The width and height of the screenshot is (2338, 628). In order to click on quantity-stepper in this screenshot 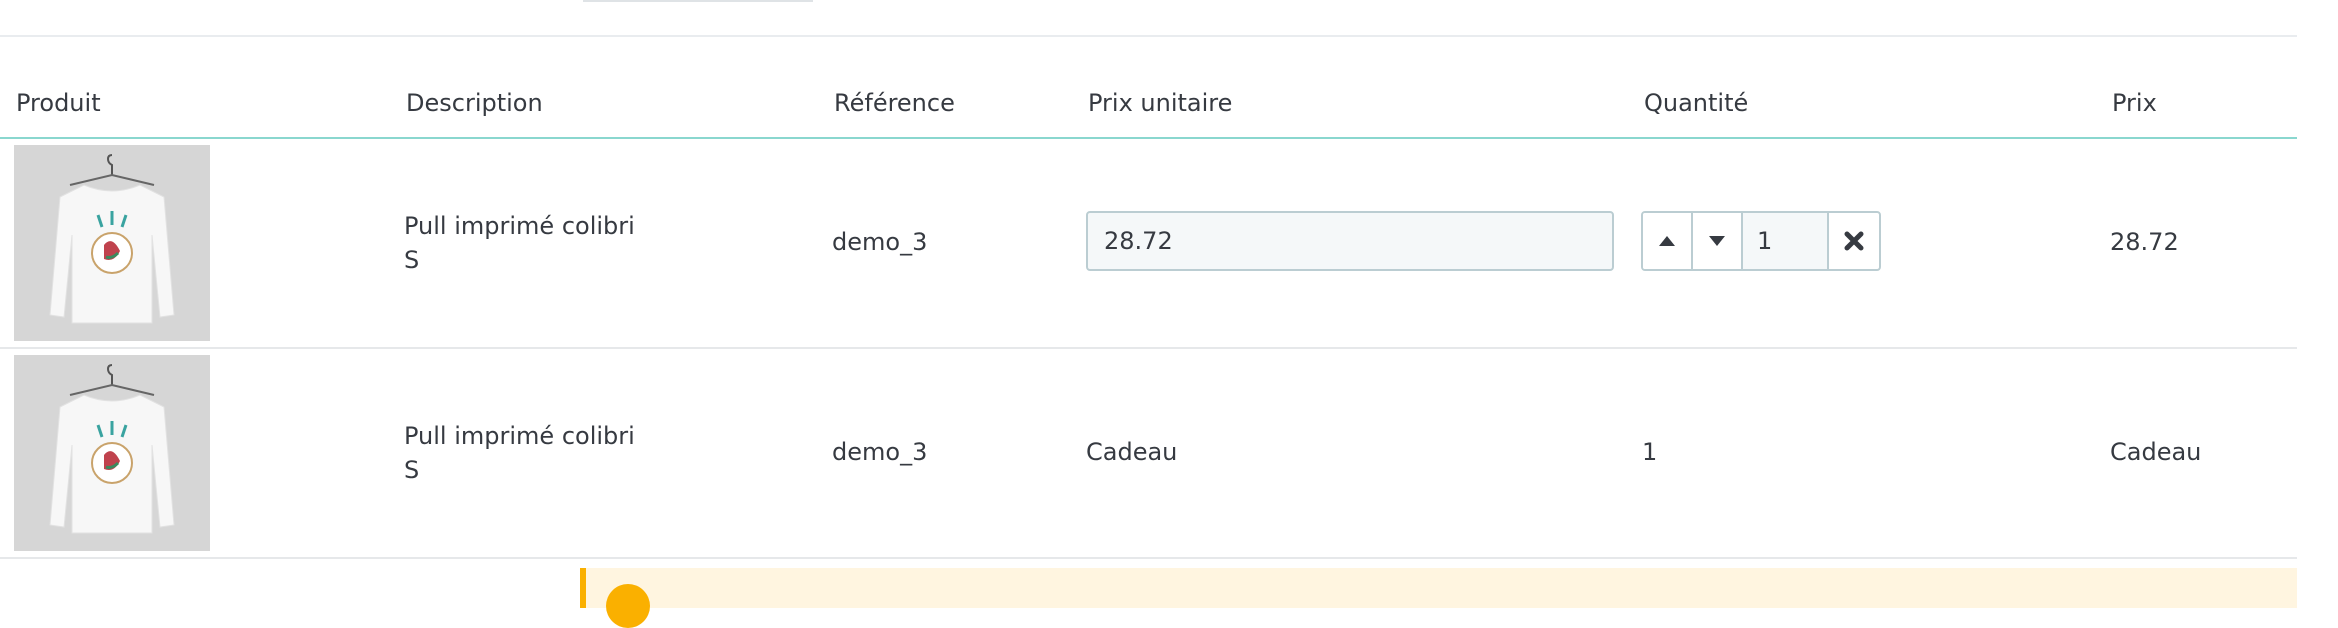, I will do `click(1761, 241)`.